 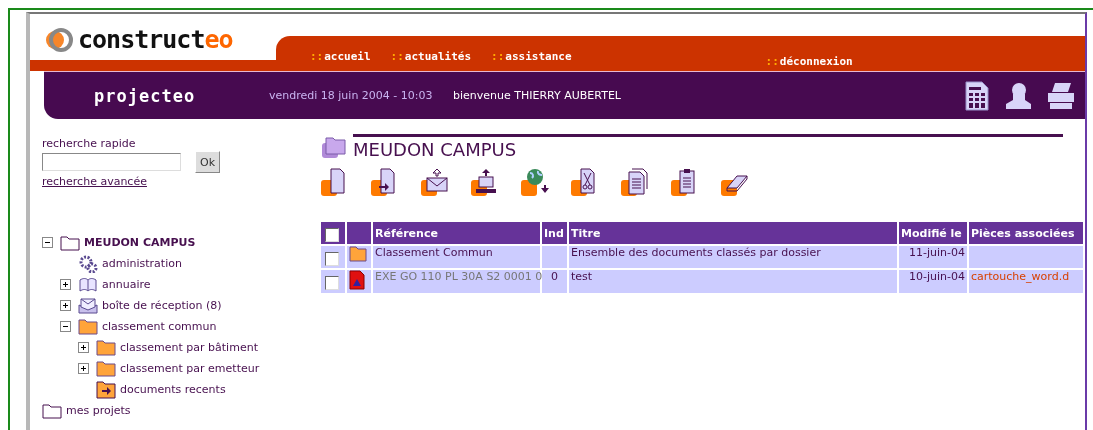 What do you see at coordinates (351, 95) in the screenshot?
I see `date-text: vendredi 18 juin 2004 - 10:03` at bounding box center [351, 95].